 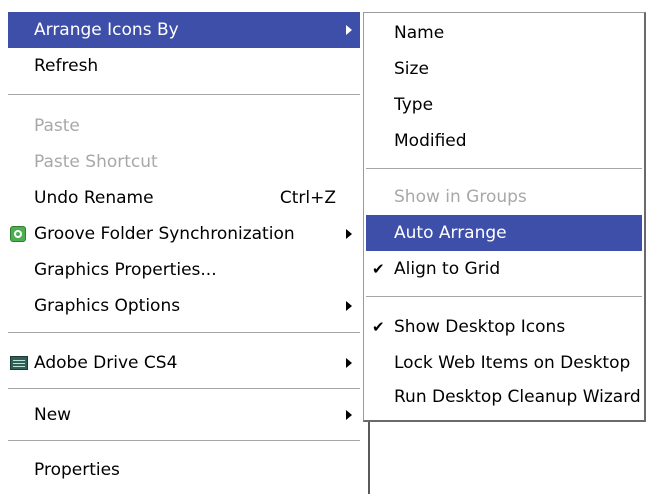 I want to click on submenu-item-label: Type, so click(x=414, y=105).